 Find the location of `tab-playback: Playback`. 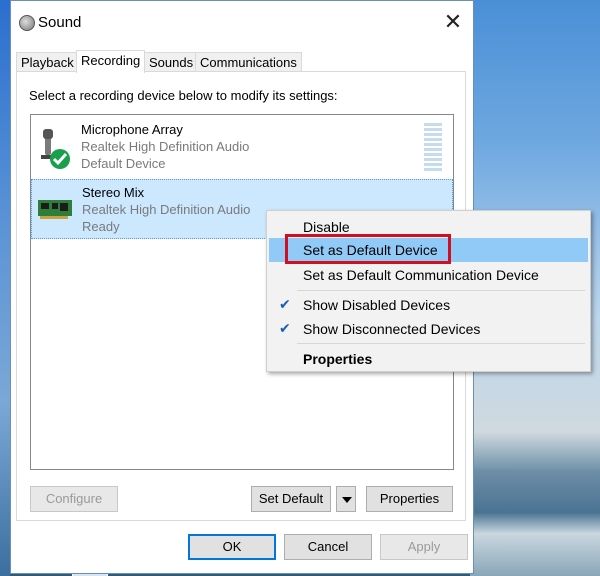

tab-playback: Playback is located at coordinates (47, 62).